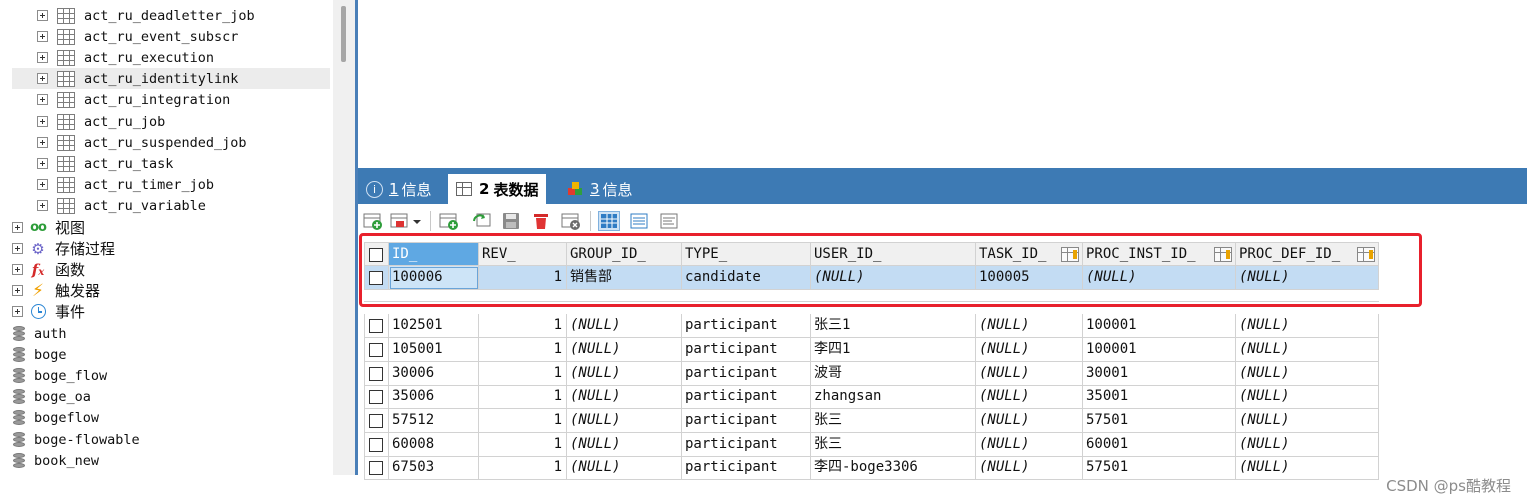 The height and width of the screenshot is (503, 1527). I want to click on tree-item-category: ⚡ 触发器, so click(56, 290).